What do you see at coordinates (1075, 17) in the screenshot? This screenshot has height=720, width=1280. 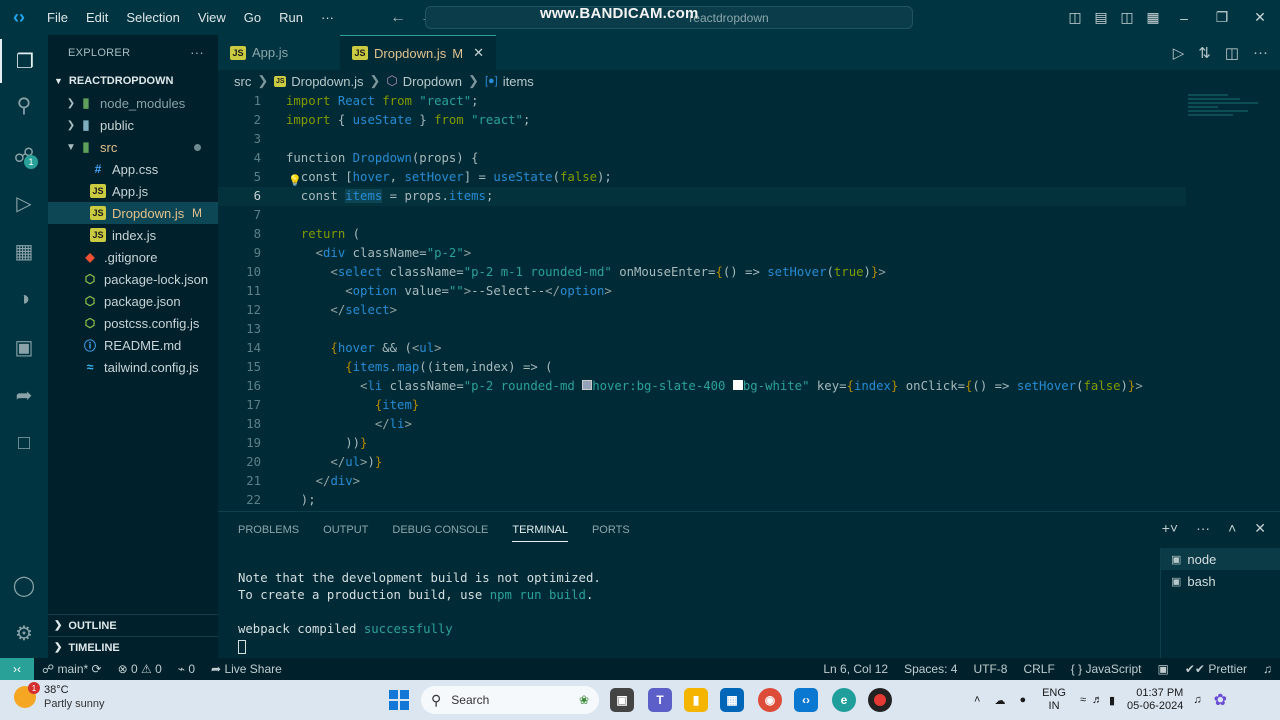 I see `toggle-sidebar-icon: ◫` at bounding box center [1075, 17].